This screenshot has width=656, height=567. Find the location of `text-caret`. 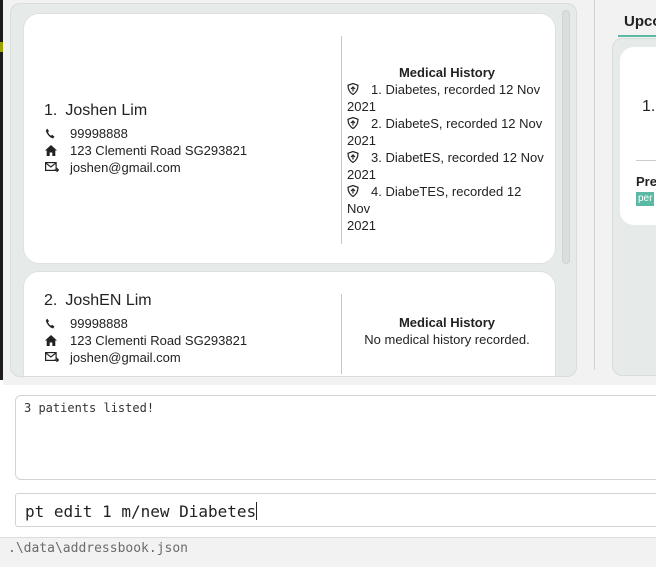

text-caret is located at coordinates (257, 511).